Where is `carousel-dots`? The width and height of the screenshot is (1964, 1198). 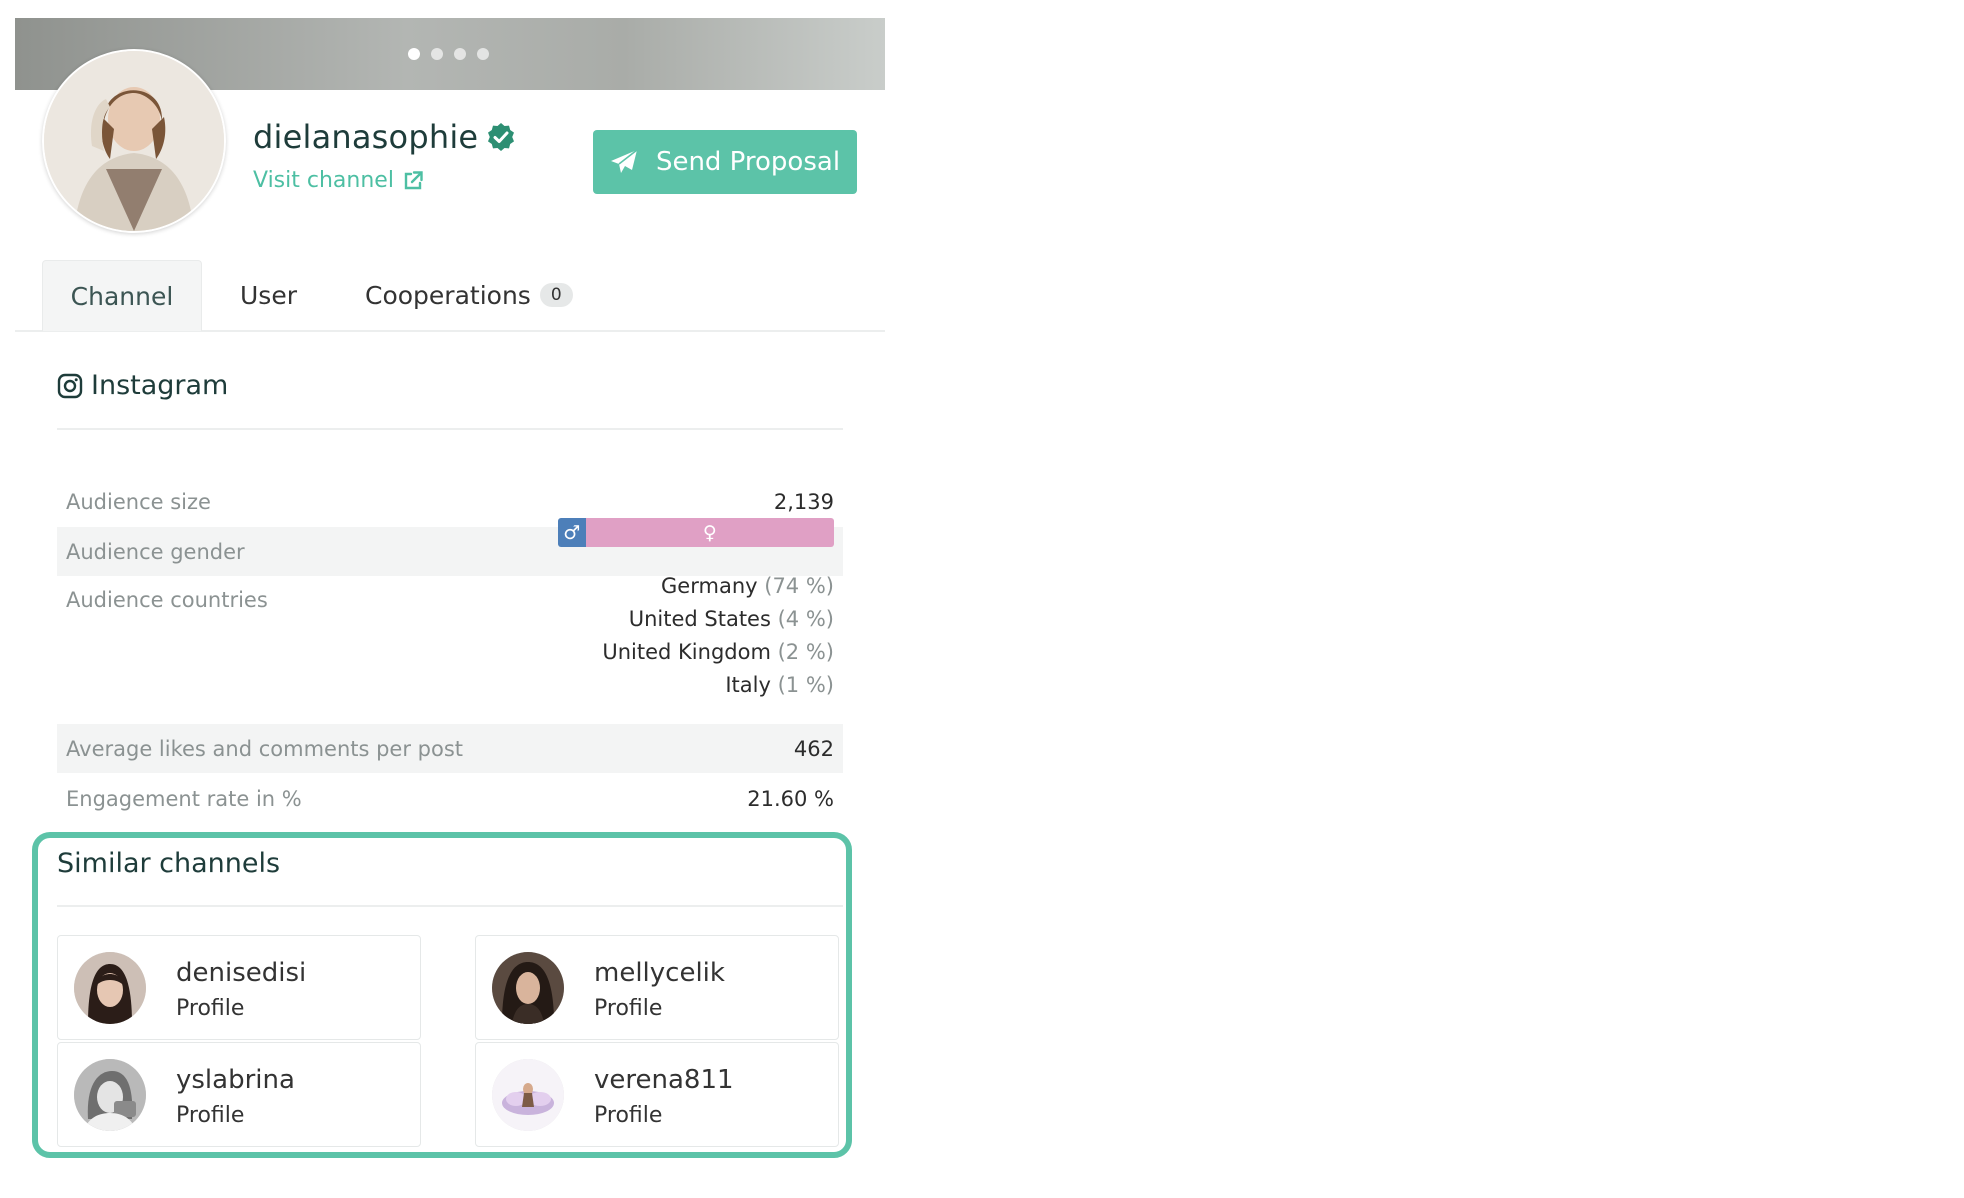
carousel-dots is located at coordinates (448, 54).